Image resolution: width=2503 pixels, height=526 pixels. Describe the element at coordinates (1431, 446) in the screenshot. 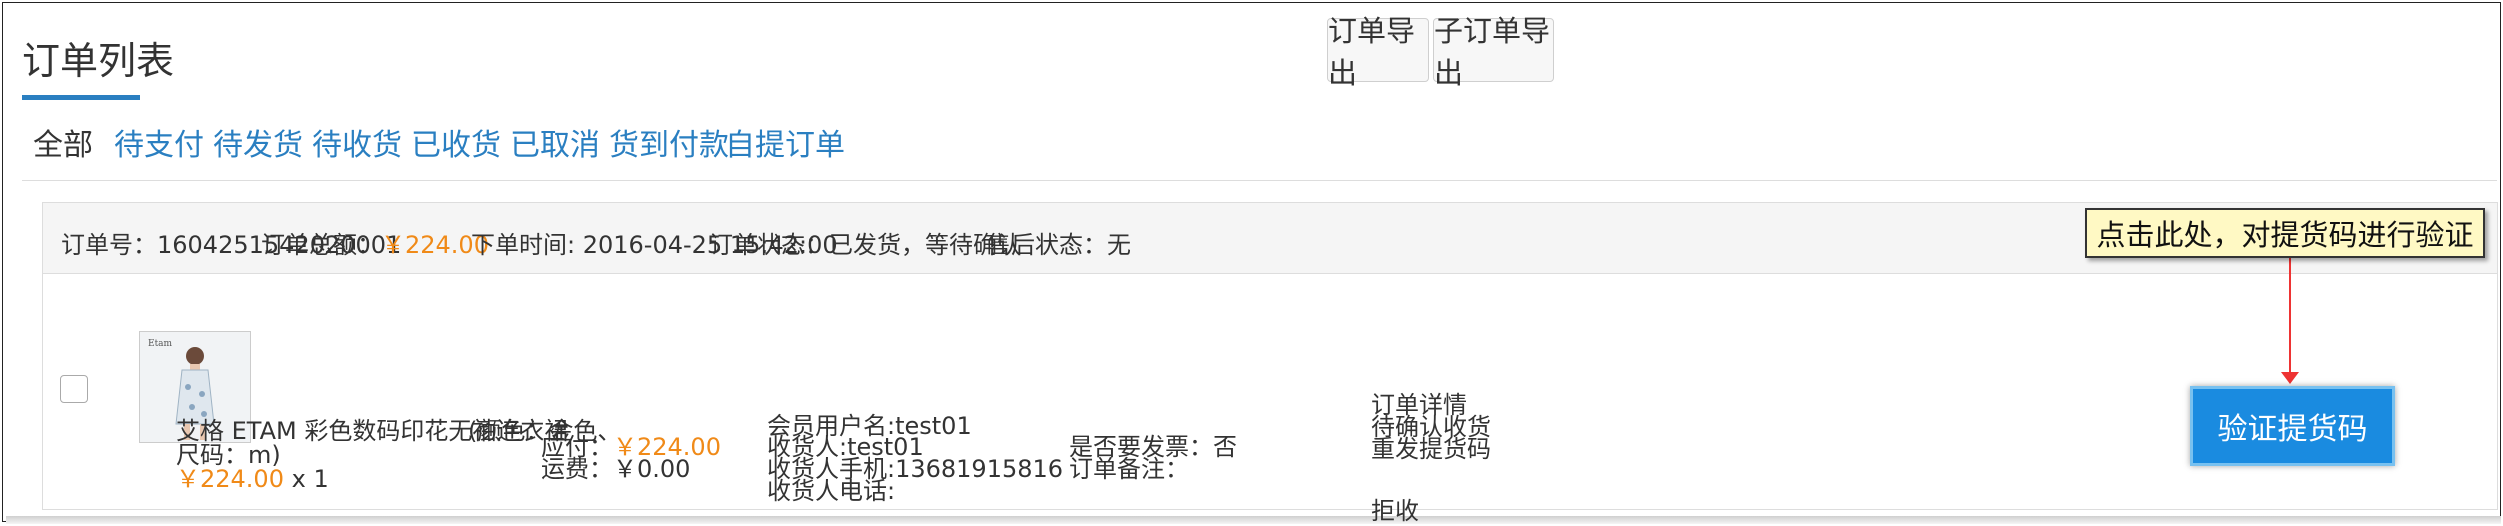

I see `resend-code-link: 重发提货码` at that location.